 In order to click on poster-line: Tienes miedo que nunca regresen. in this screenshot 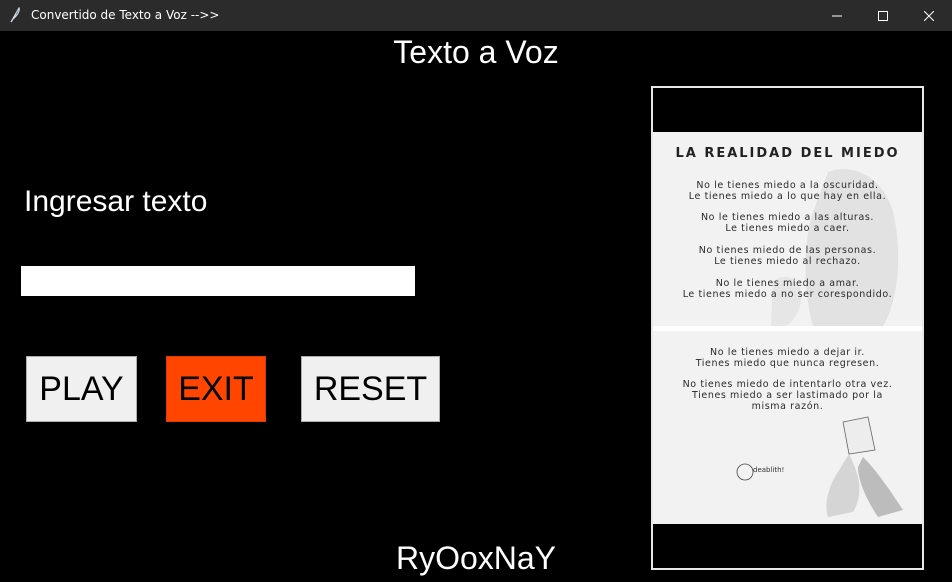, I will do `click(787, 363)`.